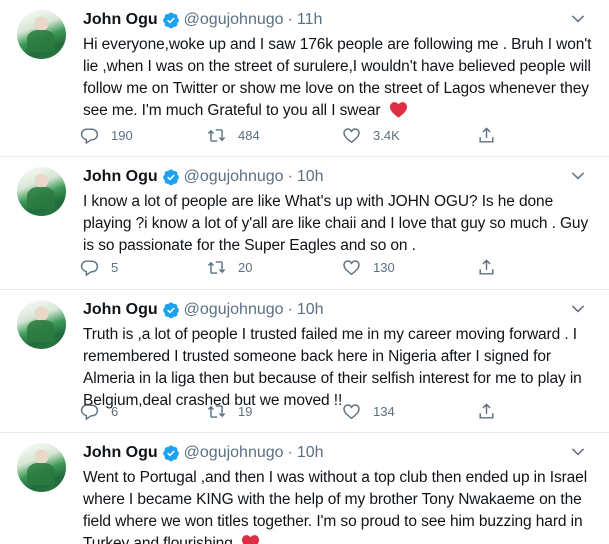 The height and width of the screenshot is (544, 609). What do you see at coordinates (106, 135) in the screenshot?
I see `reply-button: 190` at bounding box center [106, 135].